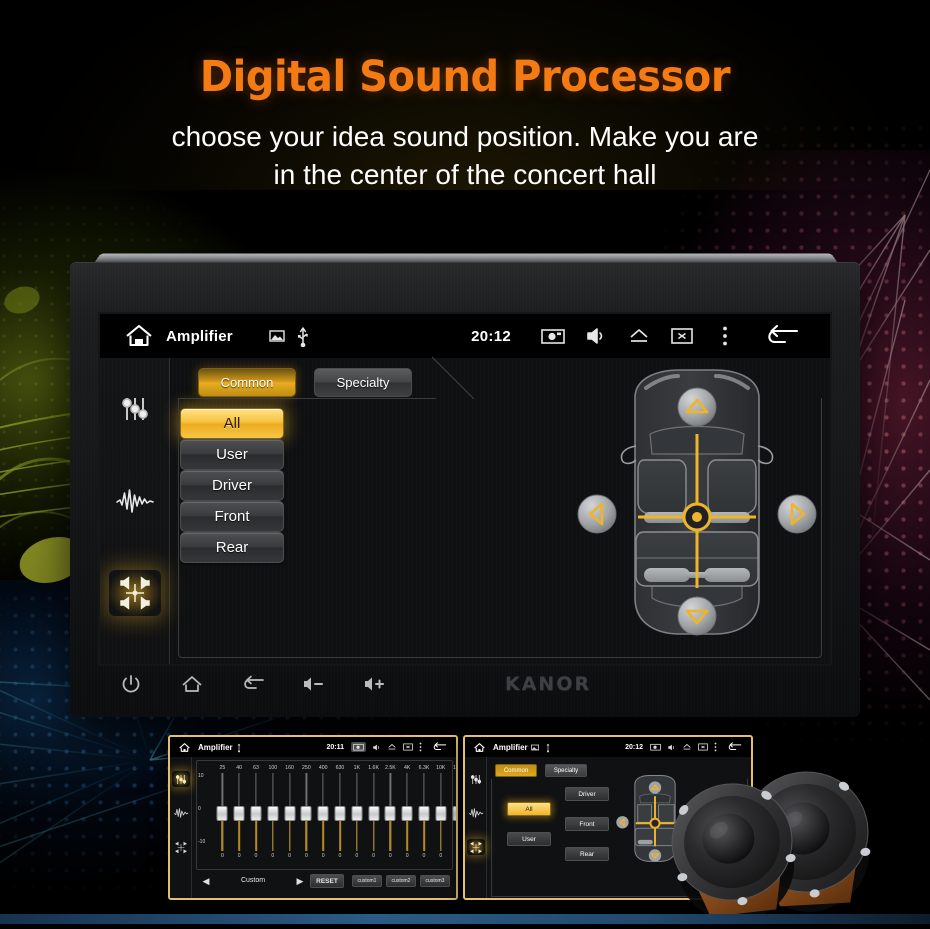 This screenshot has height=929, width=930. Describe the element at coordinates (222, 768) in the screenshot. I see `eq-band-label: 25` at that location.